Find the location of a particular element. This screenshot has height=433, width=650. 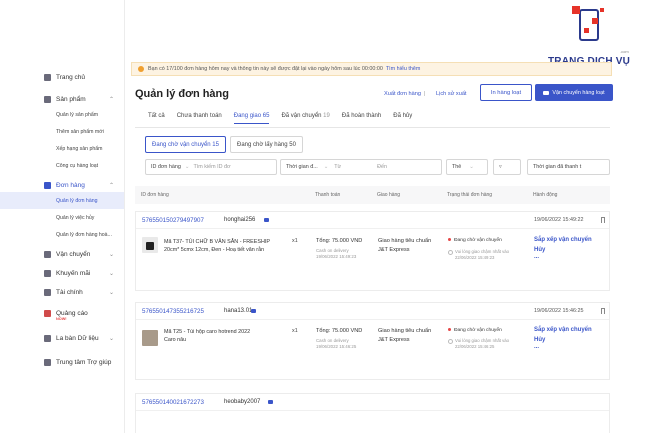

tab-shipped: Đã vận chuyển 19 is located at coordinates (305, 118).